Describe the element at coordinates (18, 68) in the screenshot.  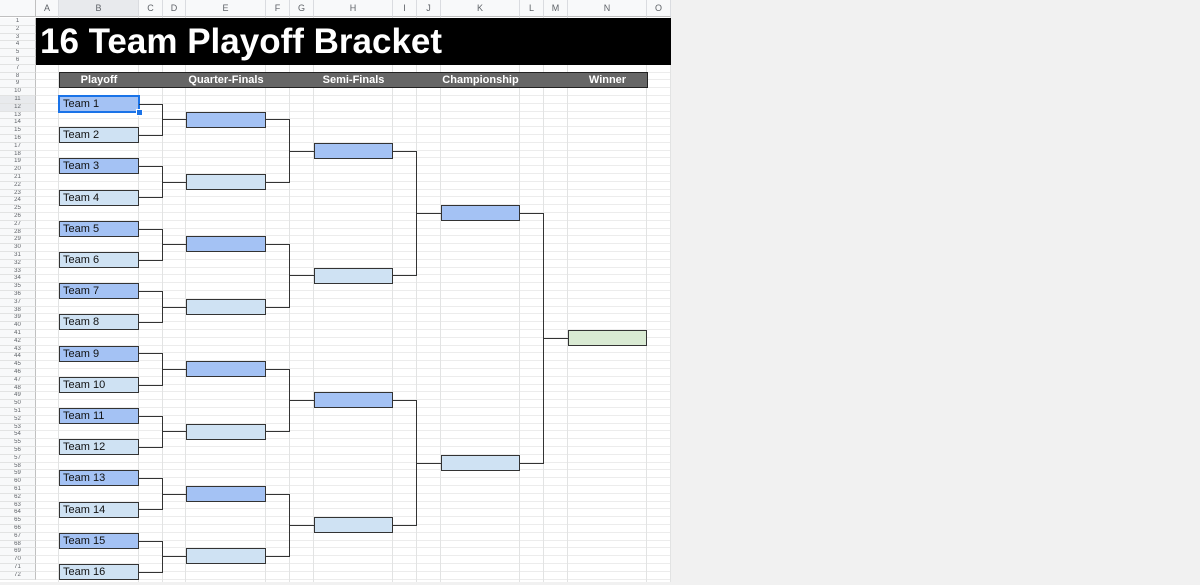
I see `row-header-7: 7` at that location.